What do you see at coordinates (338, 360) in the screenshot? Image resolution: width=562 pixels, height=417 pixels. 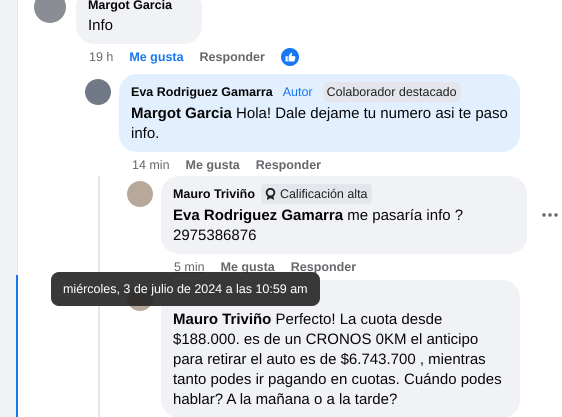 I see `comment-text: Mauro Triviño Perfecto! La cuota desde $188.000. es de un CRONOS 0KM el anticipo para retirar el auto es de $6.743.700 , mientras tanto podes ir pagando en cuotas. Cuándo podes hablar? A la mañana o a la tarde?` at bounding box center [338, 360].